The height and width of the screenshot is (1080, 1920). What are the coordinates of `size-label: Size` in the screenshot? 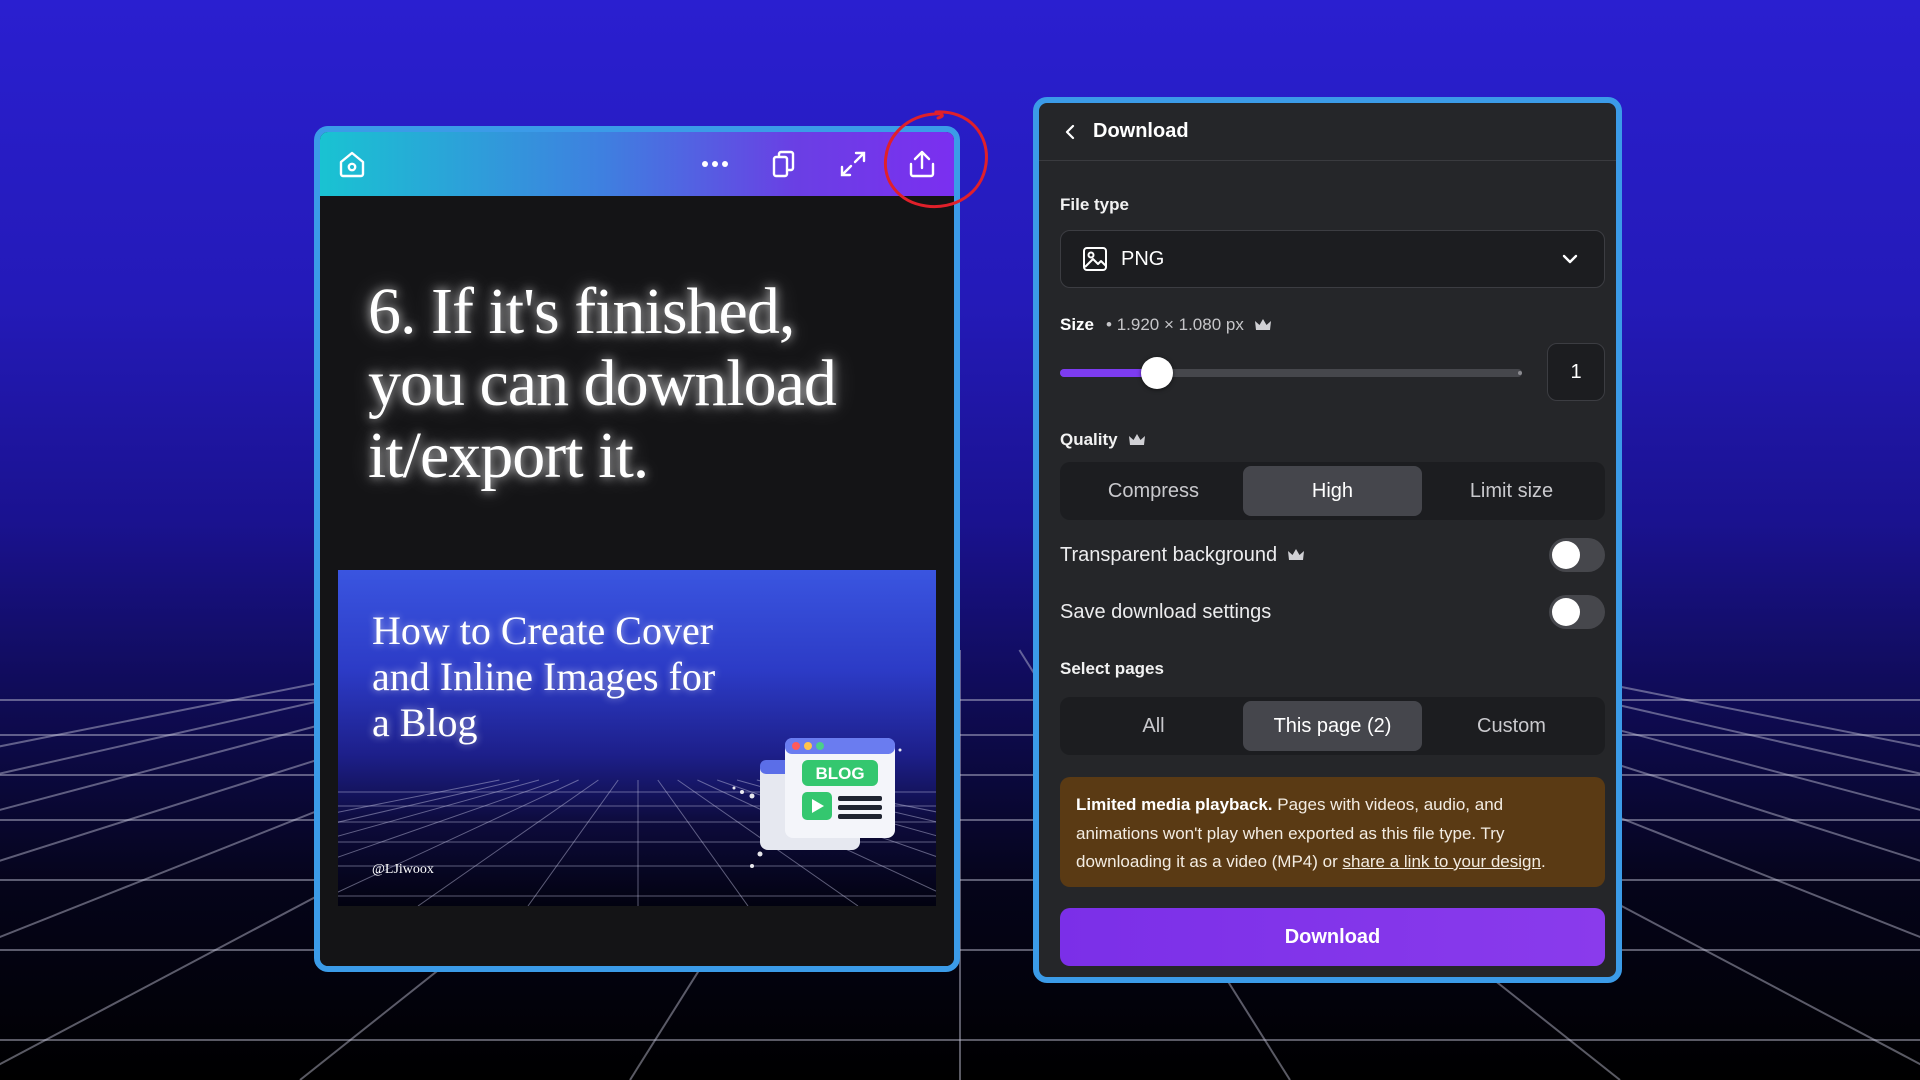 It's located at (1077, 324).